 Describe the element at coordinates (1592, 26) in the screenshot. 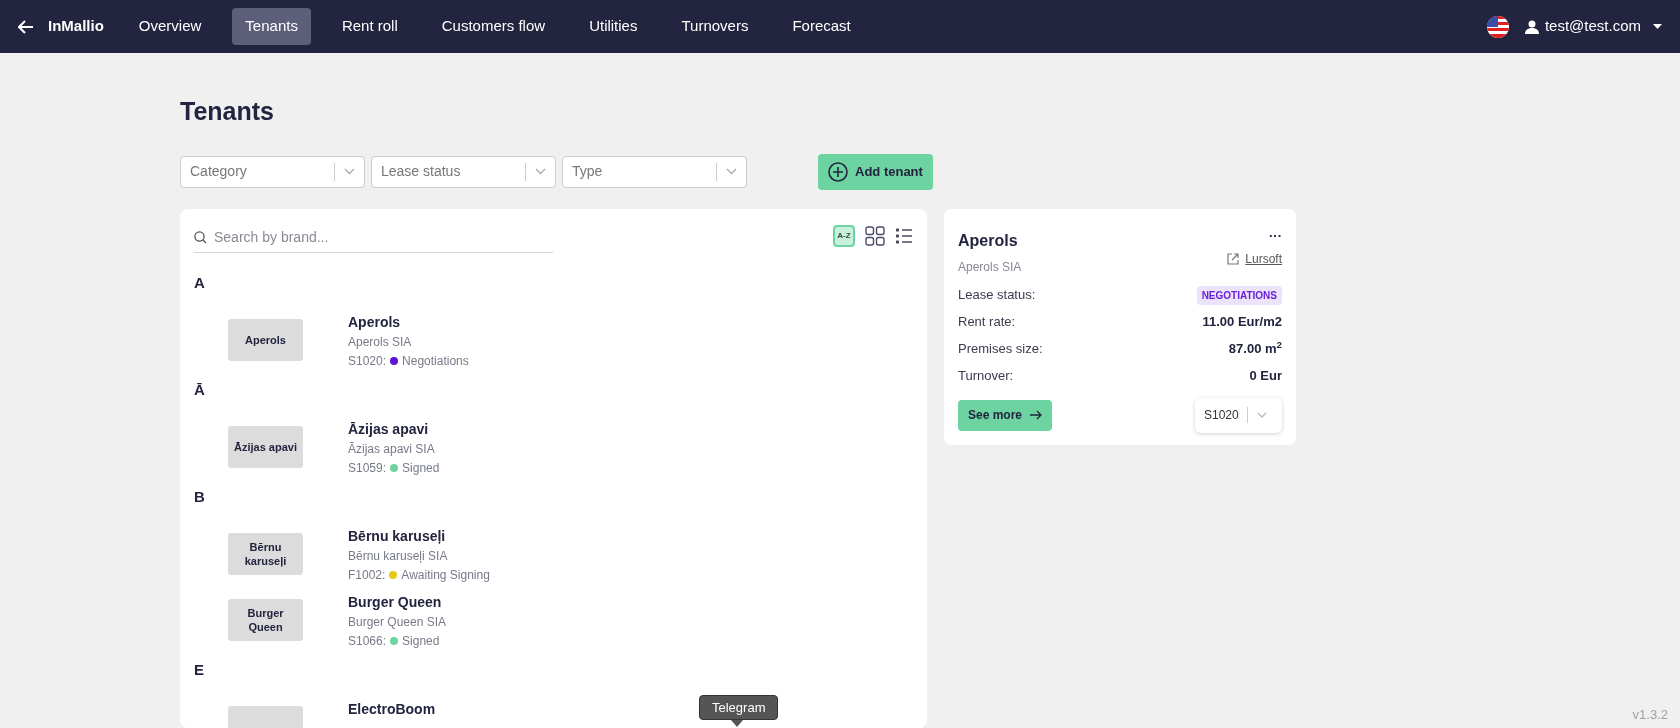

I see `user-email: test@test.com` at that location.